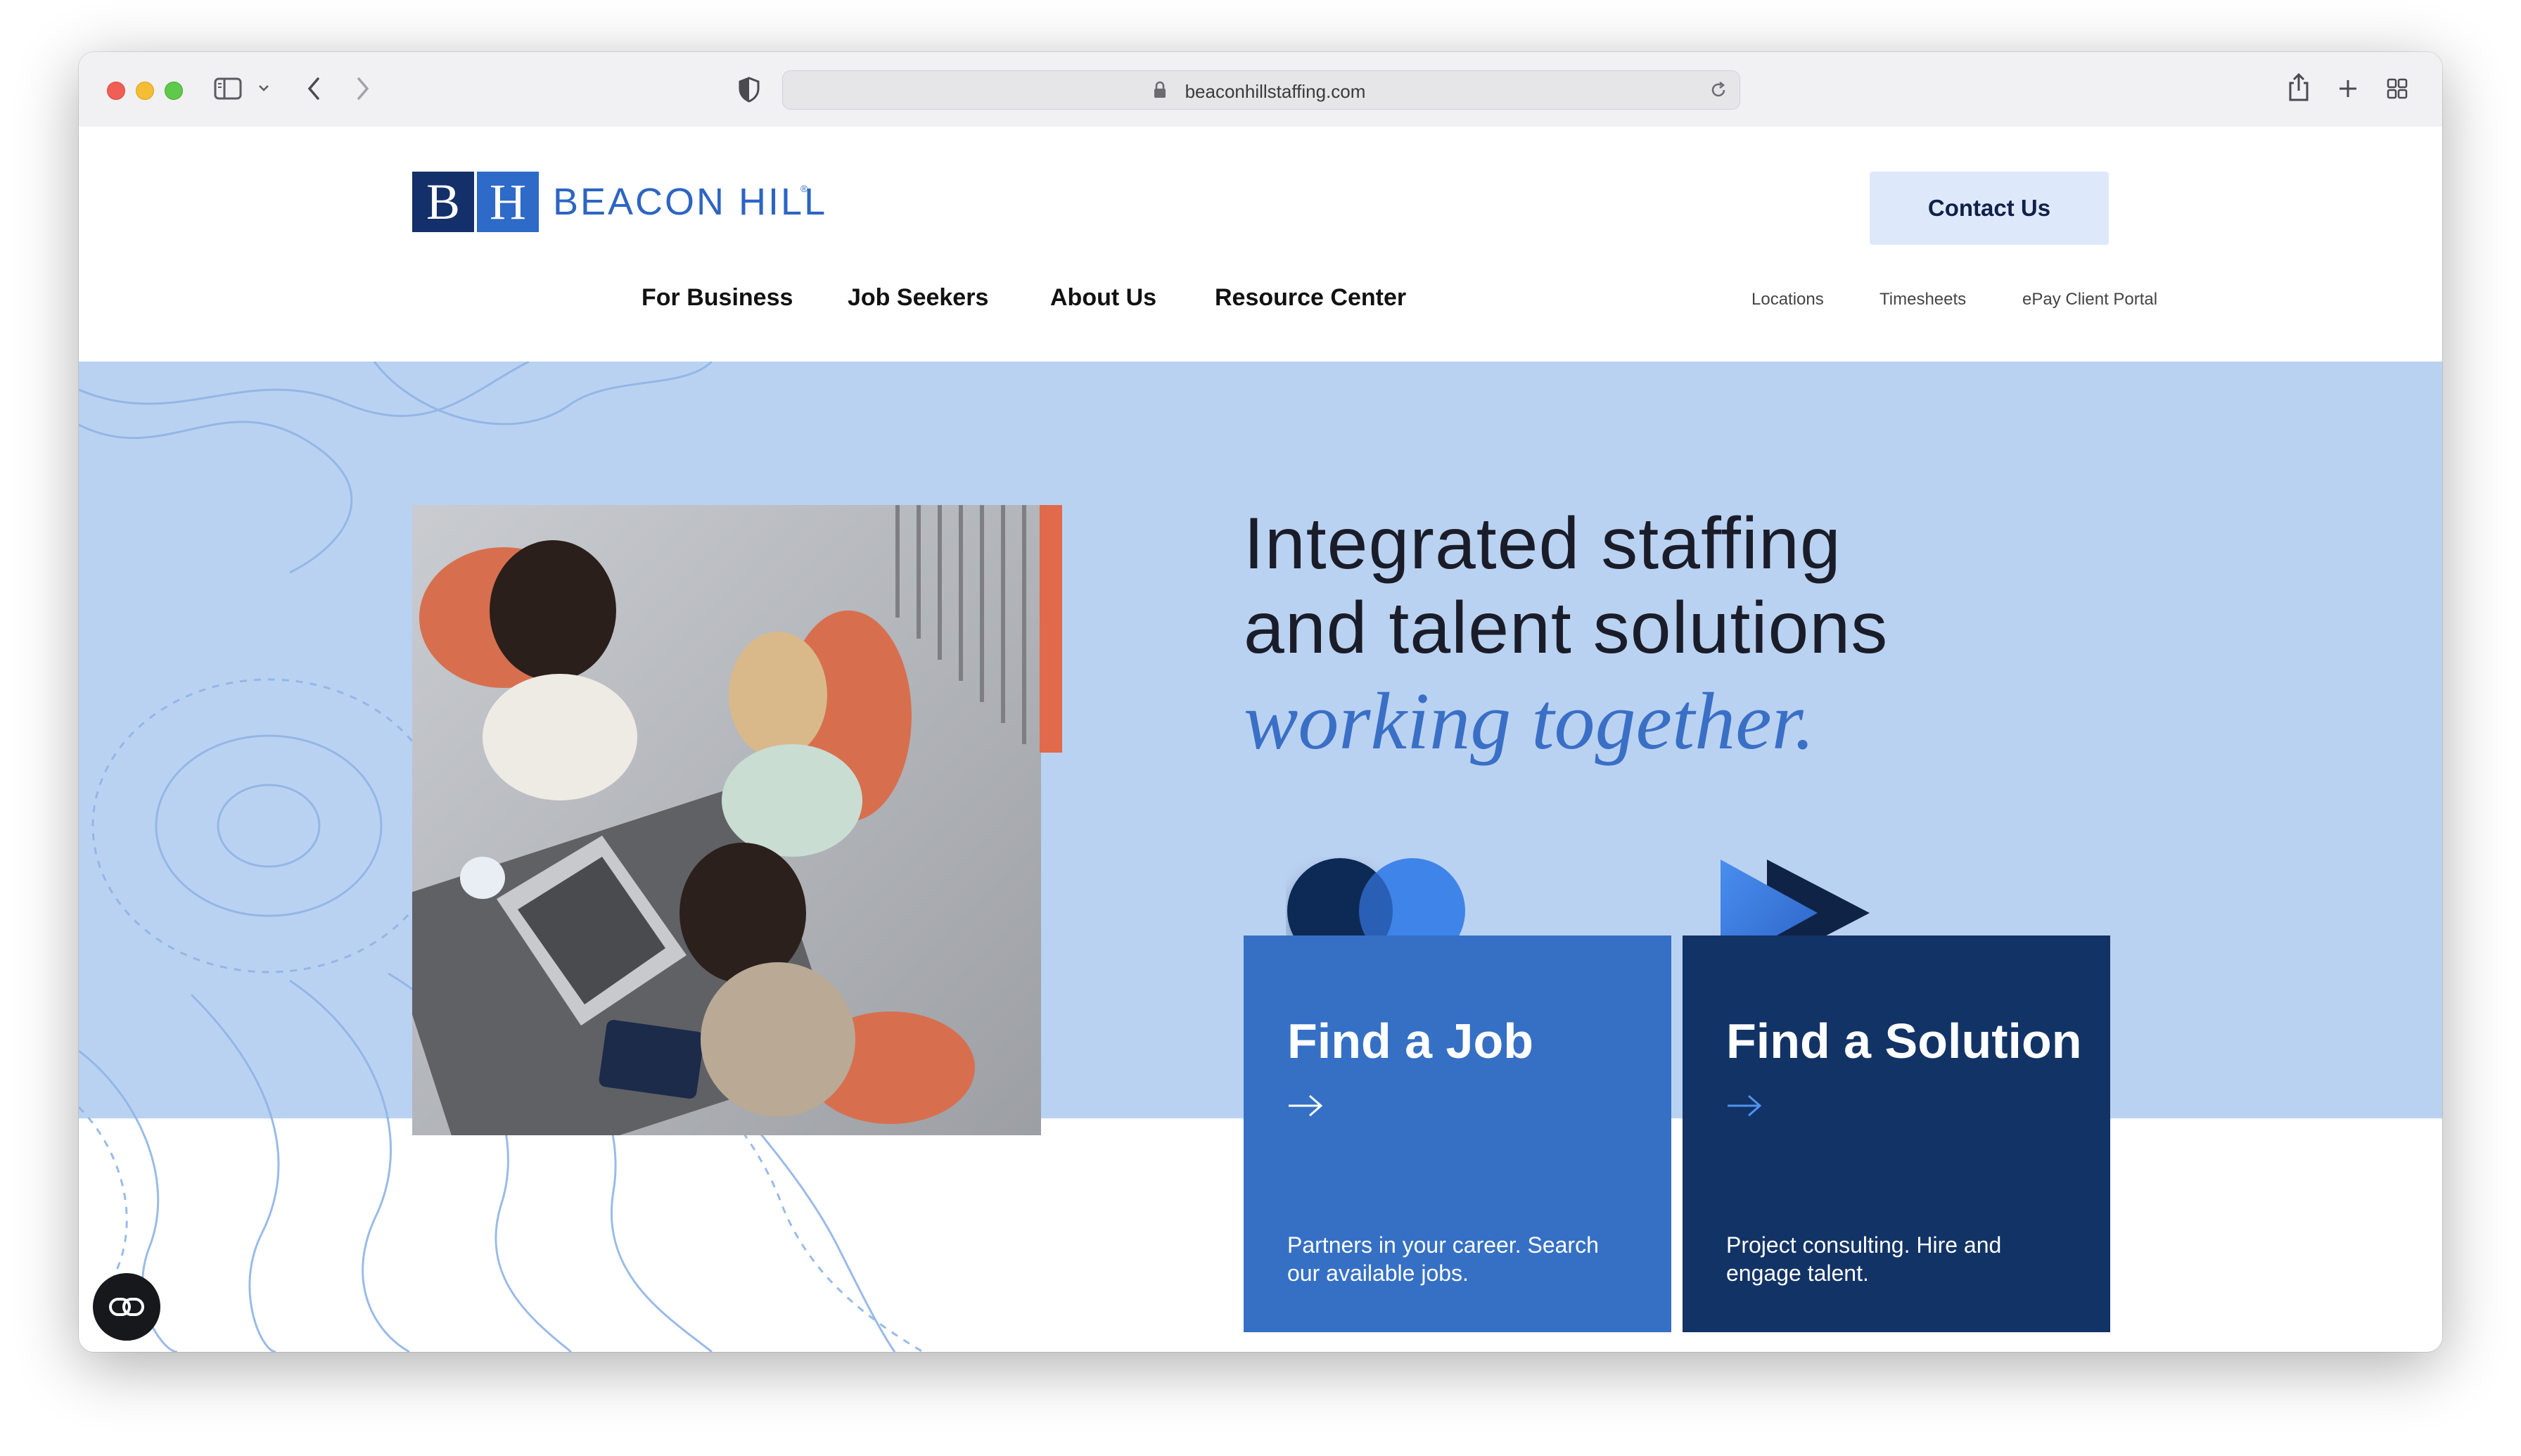 This screenshot has width=2521, height=1456. I want to click on close-window-button, so click(116, 91).